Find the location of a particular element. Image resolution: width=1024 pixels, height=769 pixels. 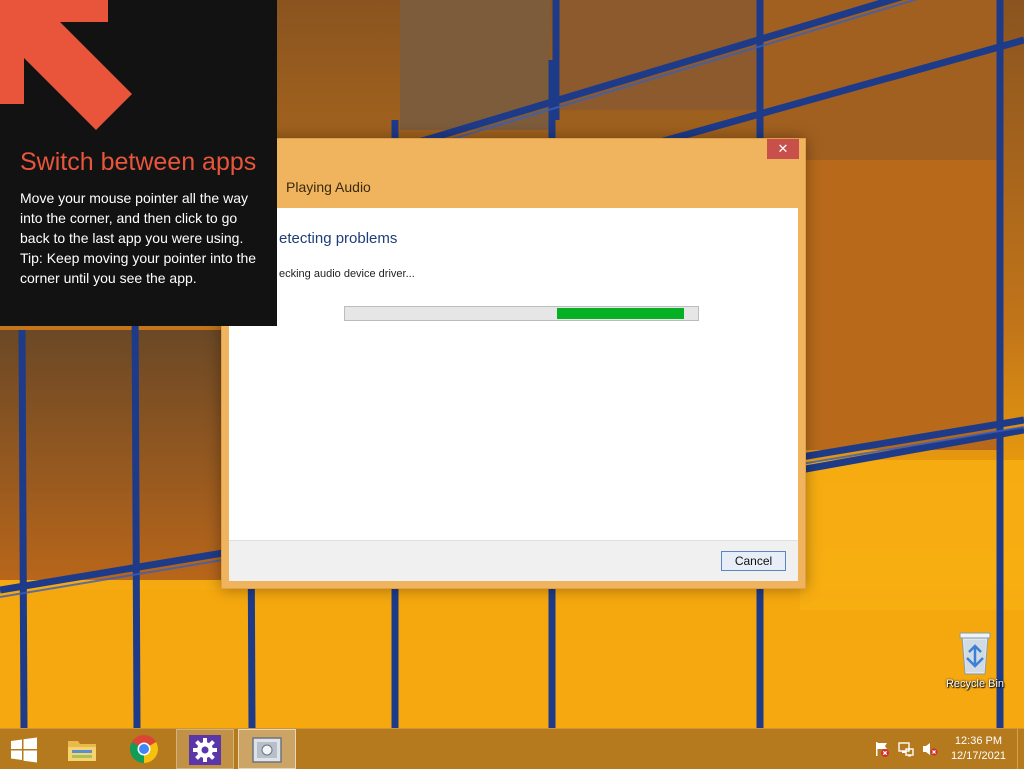

system-clock: 12:36 PM 12/17/2021 is located at coordinates (978, 749).